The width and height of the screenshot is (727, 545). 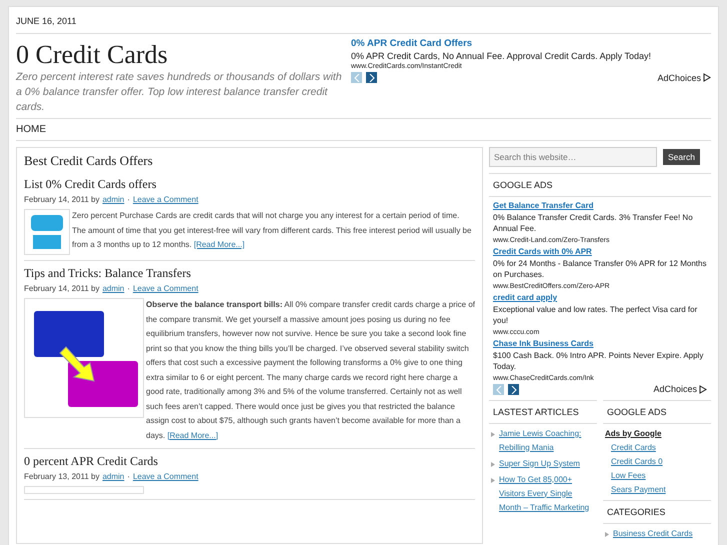 What do you see at coordinates (547, 440) in the screenshot?
I see `article-link: Jamie Lewis Coaching: Rebilling Mania` at bounding box center [547, 440].